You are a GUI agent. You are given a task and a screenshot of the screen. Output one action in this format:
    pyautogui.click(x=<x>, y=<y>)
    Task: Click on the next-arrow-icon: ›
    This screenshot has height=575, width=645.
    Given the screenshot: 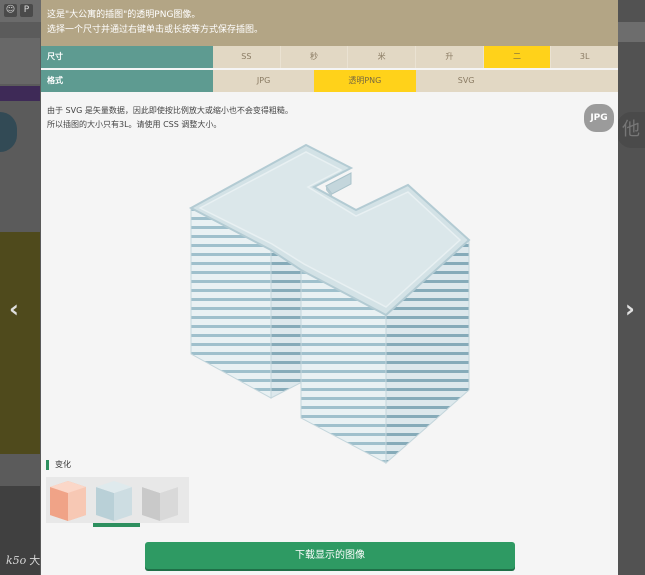 What is the action you would take?
    pyautogui.click(x=630, y=309)
    